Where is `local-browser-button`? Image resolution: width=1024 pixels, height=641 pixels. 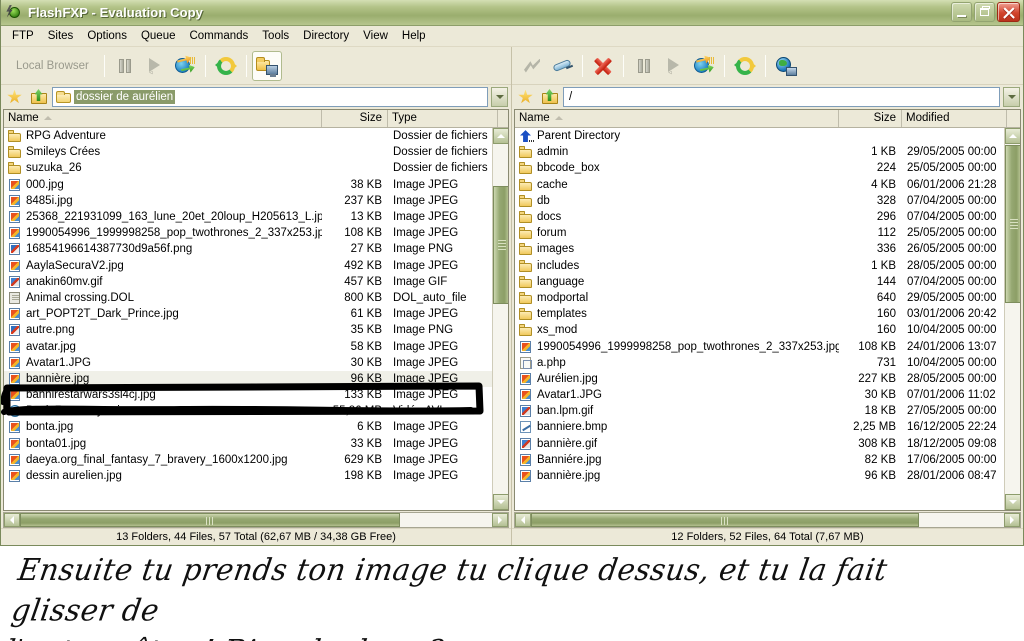 local-browser-button is located at coordinates (266, 65).